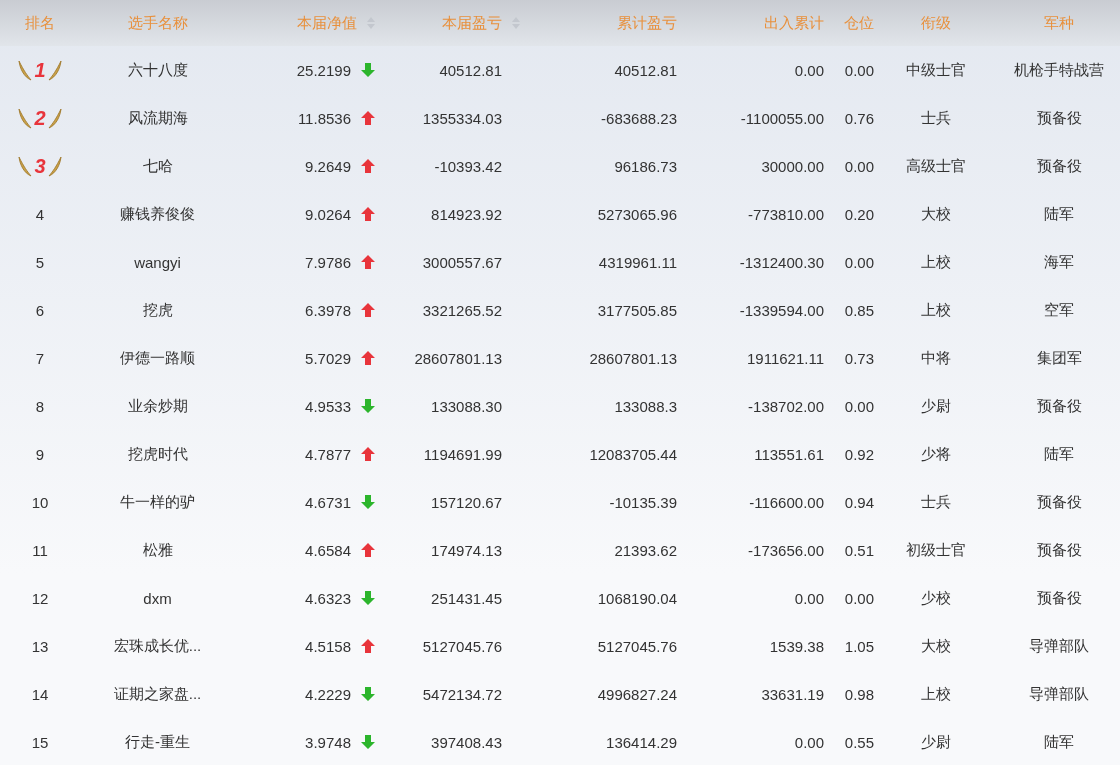  What do you see at coordinates (462, 262) in the screenshot?
I see `period-profit: 3000557.67` at bounding box center [462, 262].